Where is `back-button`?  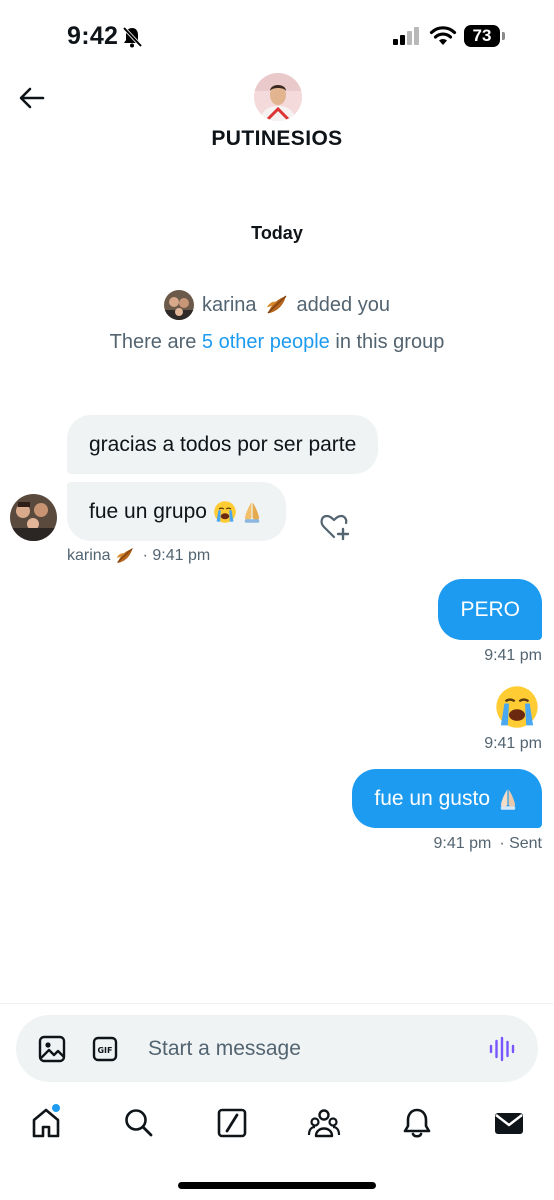
back-button is located at coordinates (32, 98).